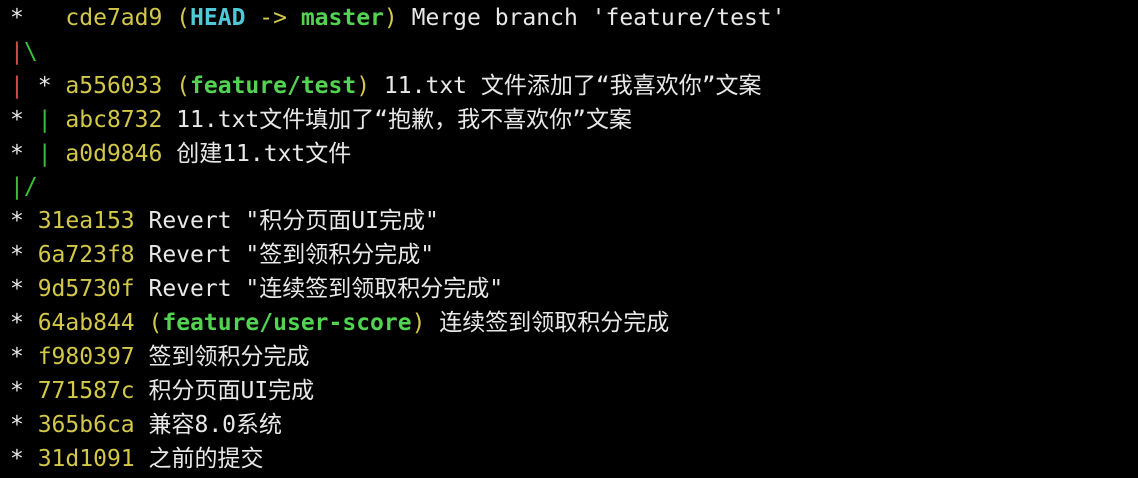 The height and width of the screenshot is (478, 1138). Describe the element at coordinates (86, 458) in the screenshot. I see `commit-hash: 31d1091` at that location.